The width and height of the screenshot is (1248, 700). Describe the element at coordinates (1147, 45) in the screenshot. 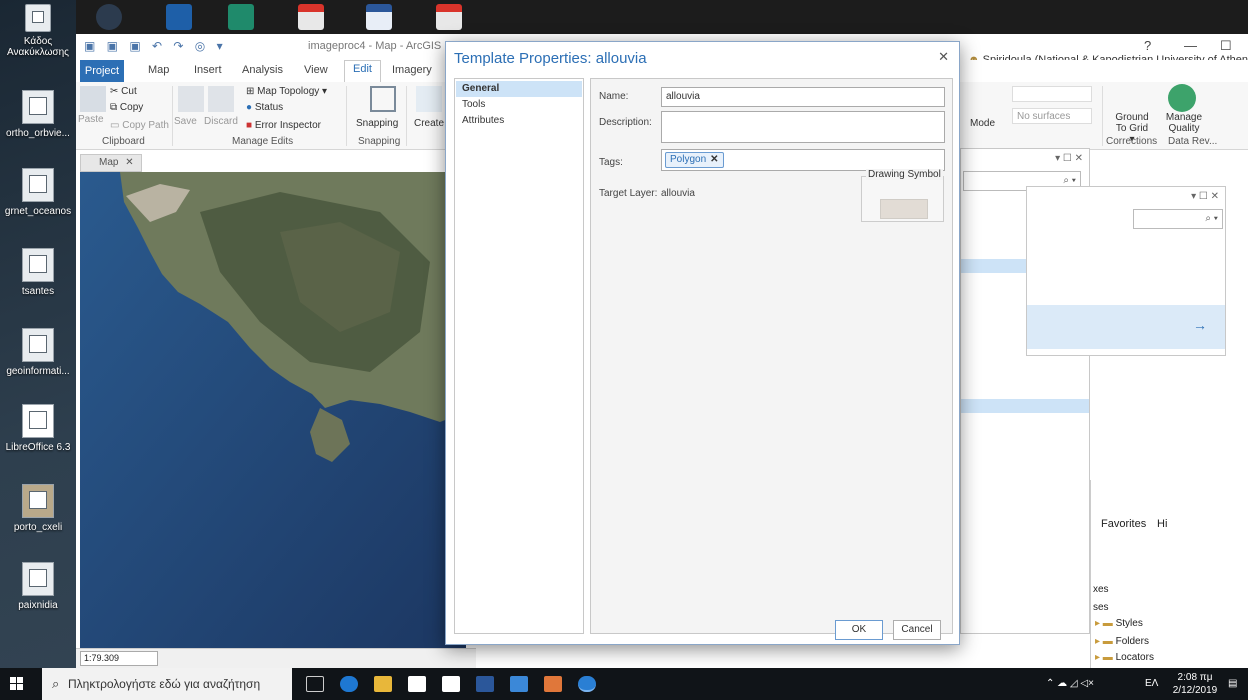

I see `help-button: ?` at that location.